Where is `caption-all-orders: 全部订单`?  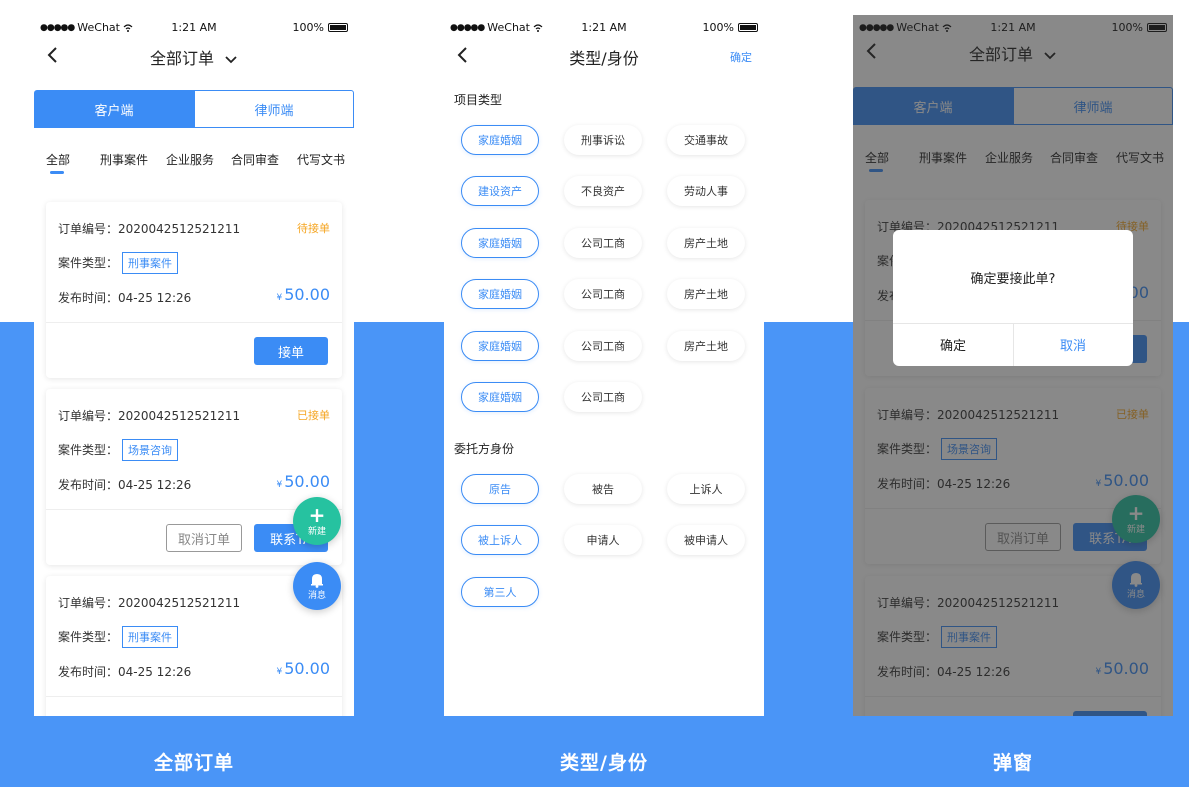 caption-all-orders: 全部订单 is located at coordinates (193, 763).